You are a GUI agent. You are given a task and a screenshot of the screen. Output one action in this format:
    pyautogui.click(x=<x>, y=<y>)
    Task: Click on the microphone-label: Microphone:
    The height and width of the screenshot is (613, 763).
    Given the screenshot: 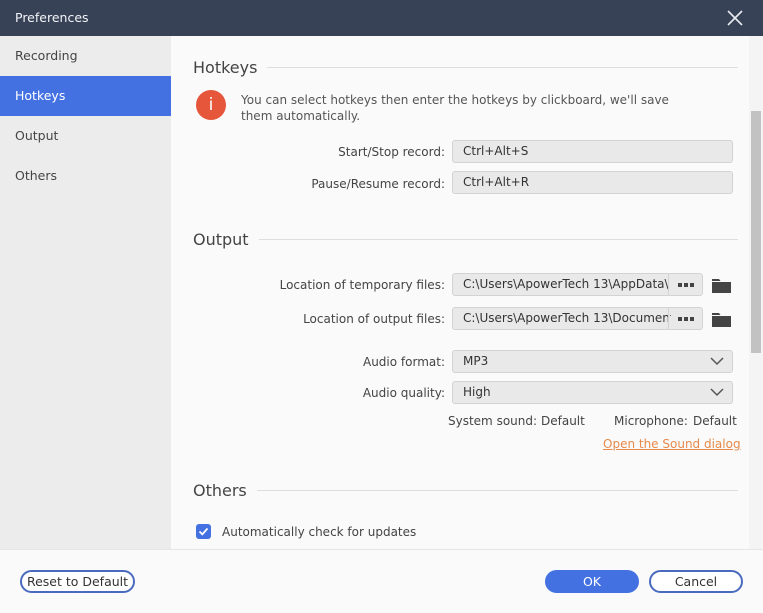 What is the action you would take?
    pyautogui.click(x=651, y=421)
    